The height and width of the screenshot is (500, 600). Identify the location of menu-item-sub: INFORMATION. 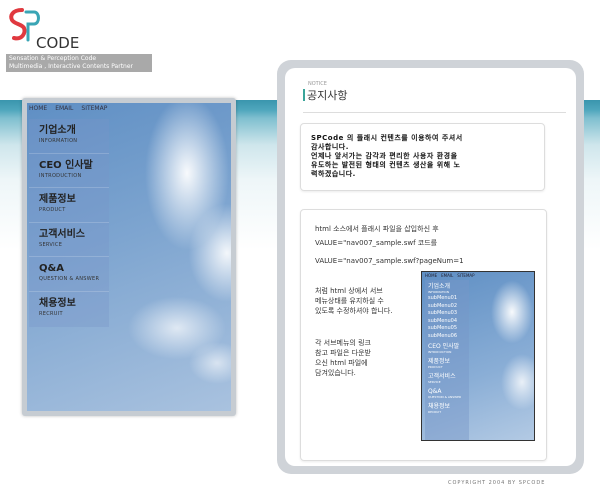
(58, 141).